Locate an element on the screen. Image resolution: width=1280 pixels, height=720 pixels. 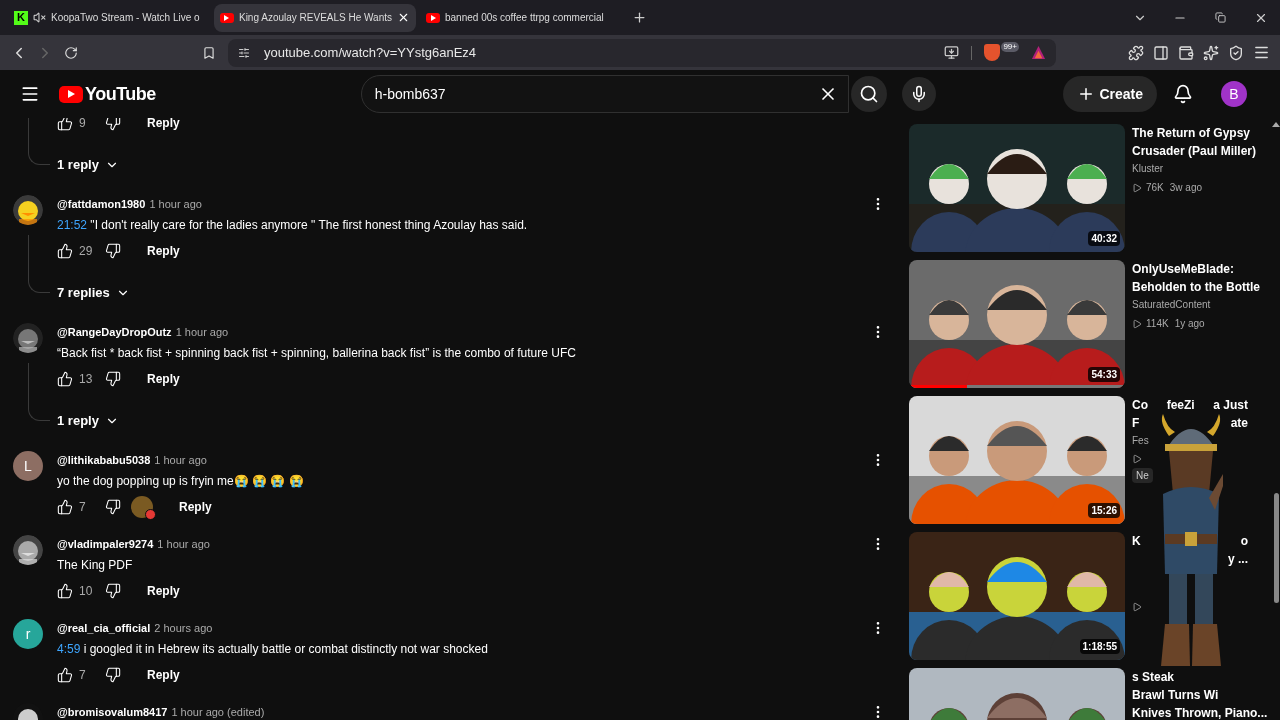
account-avatar: B is located at coordinates (1234, 94).